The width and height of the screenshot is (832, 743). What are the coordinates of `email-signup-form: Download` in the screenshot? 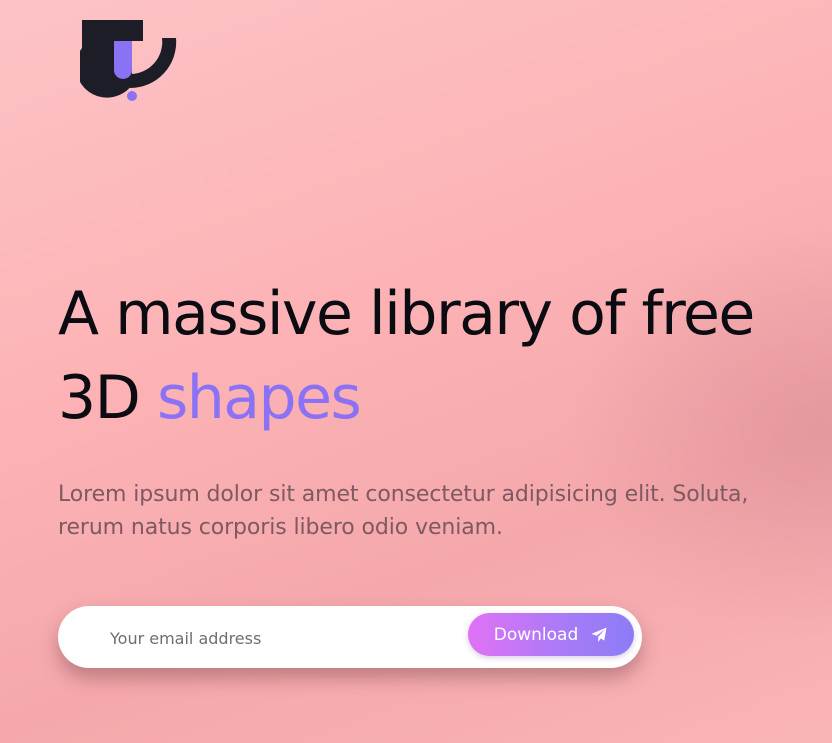 It's located at (350, 637).